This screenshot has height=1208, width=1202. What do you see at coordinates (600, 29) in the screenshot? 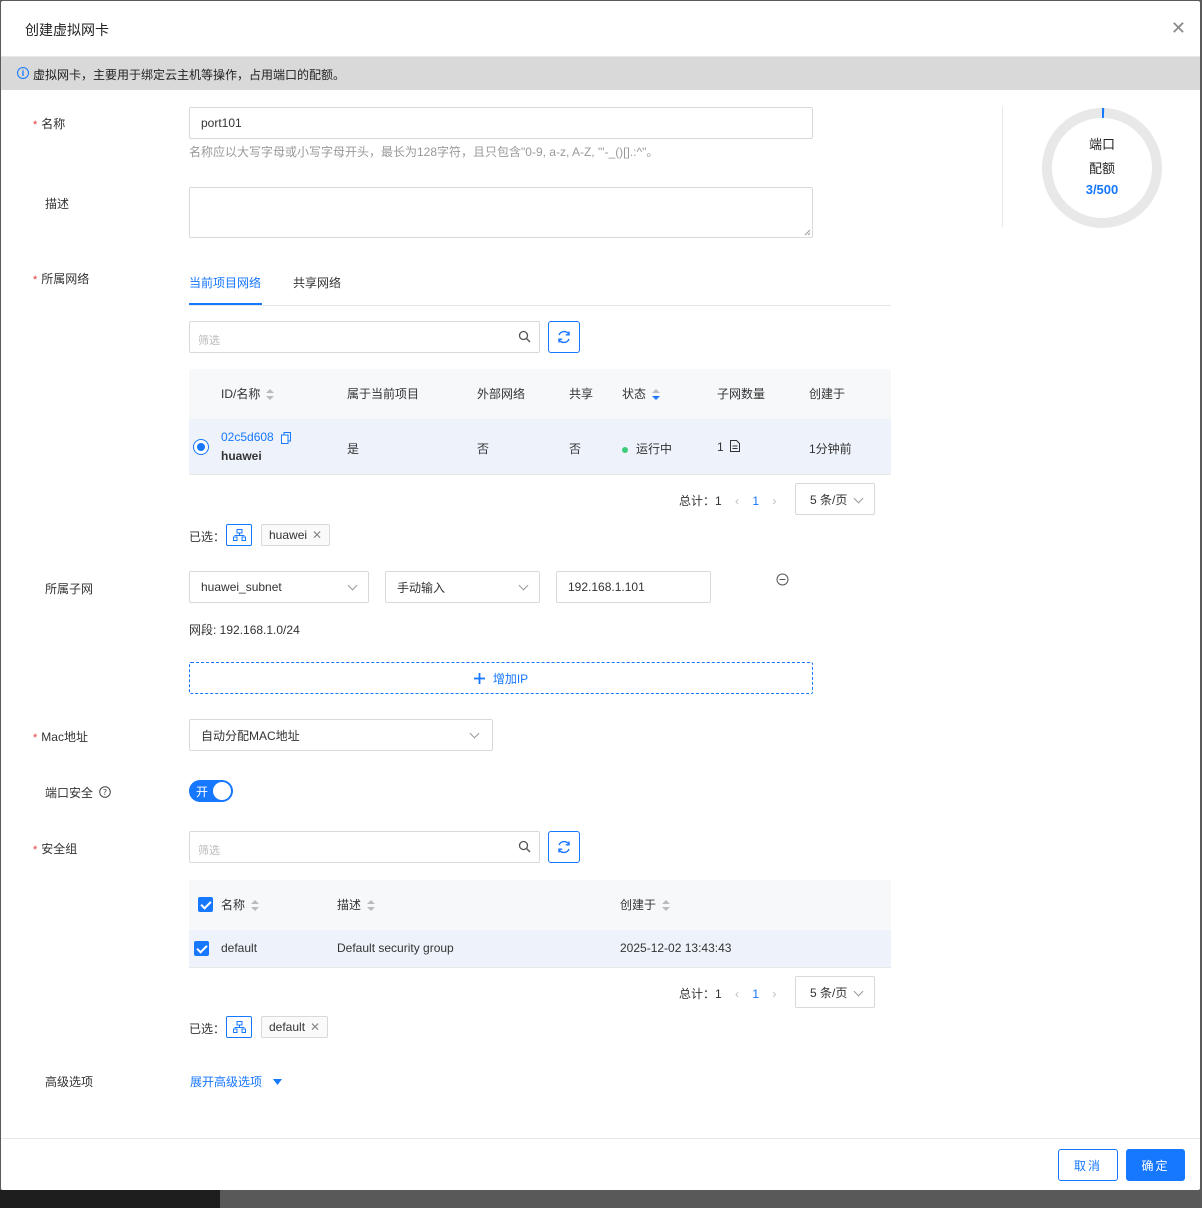
I see `modal-header: 创建虚拟网卡 ✕` at bounding box center [600, 29].